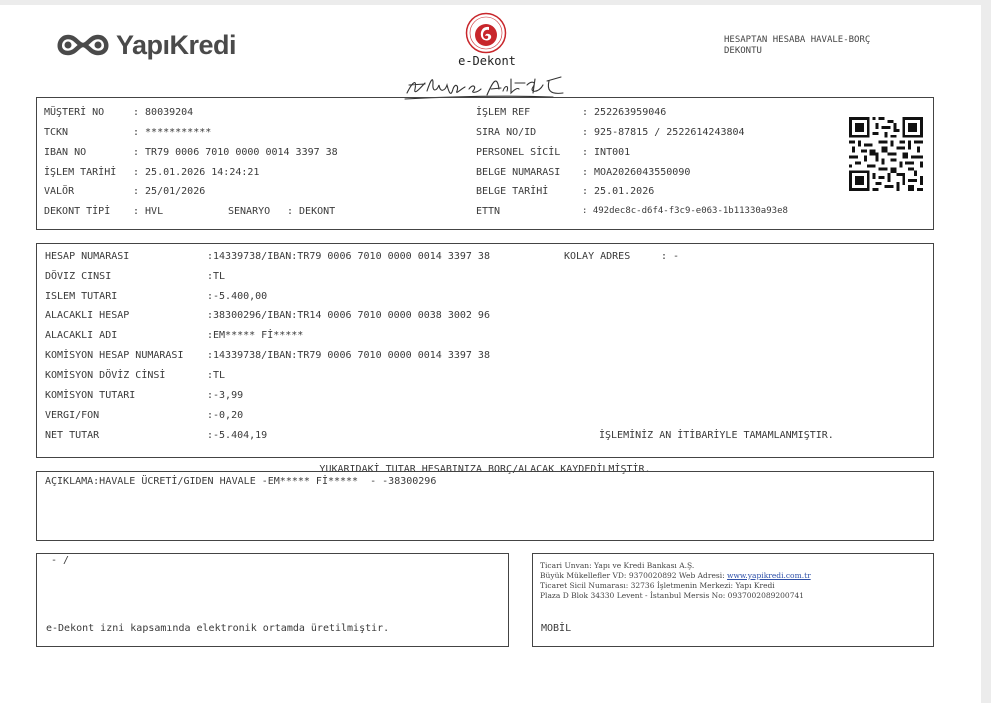 Image resolution: width=991 pixels, height=703 pixels. Describe the element at coordinates (624, 112) in the screenshot. I see `info-value: : 252263959046` at that location.